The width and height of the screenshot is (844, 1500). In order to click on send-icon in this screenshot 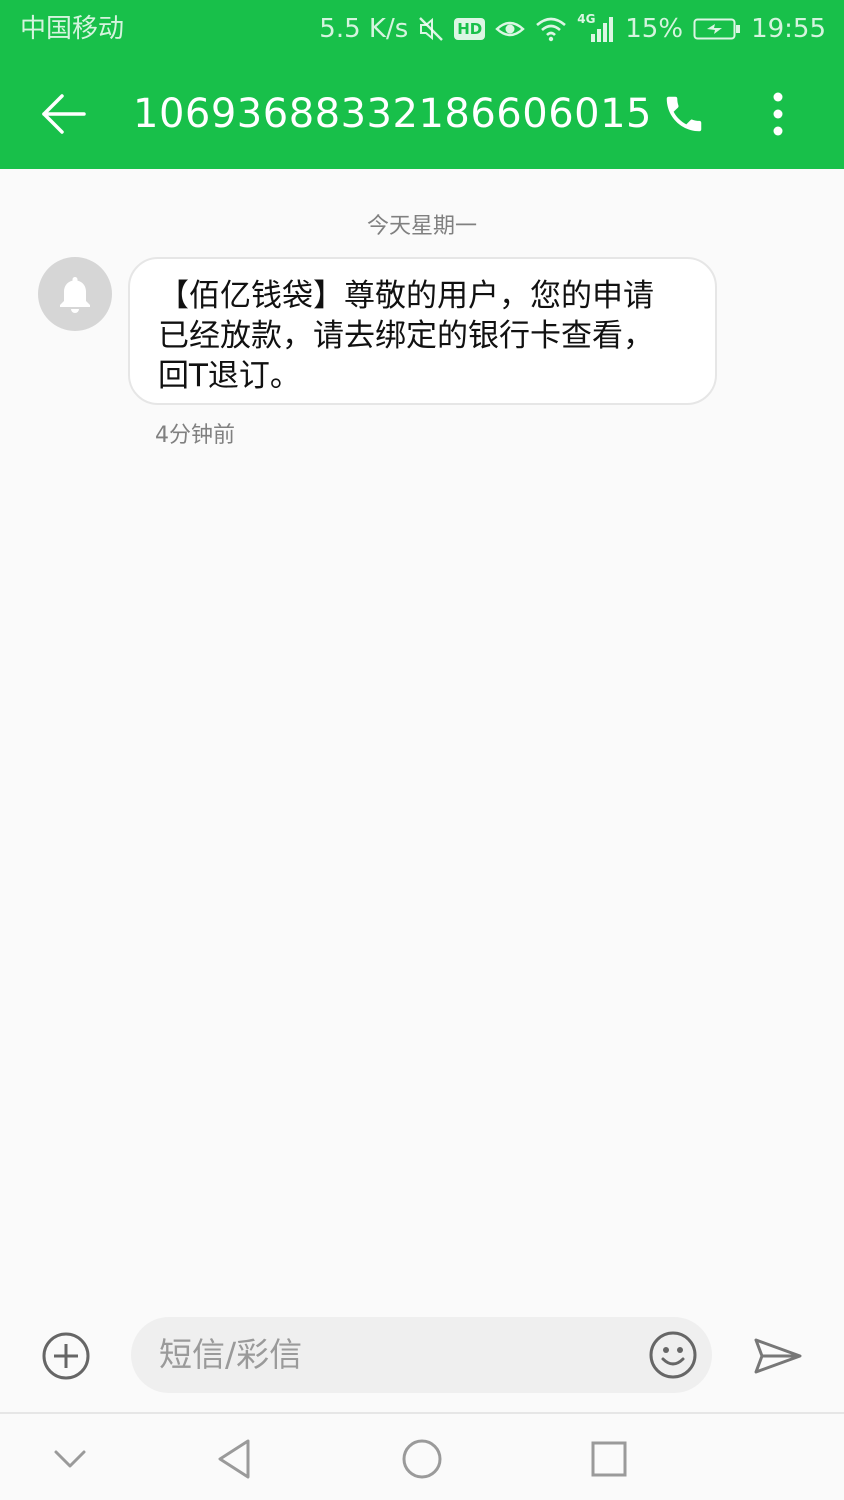, I will do `click(778, 1356)`.